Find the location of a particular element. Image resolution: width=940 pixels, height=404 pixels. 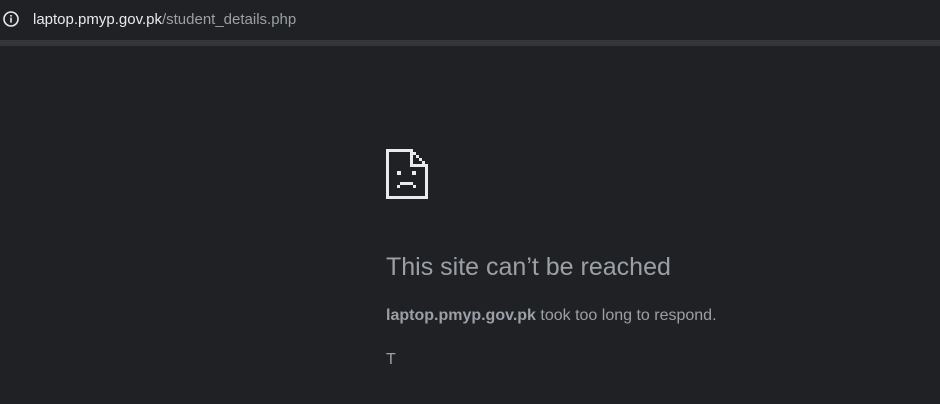

error-message-text: took too long to respond. is located at coordinates (626, 315).